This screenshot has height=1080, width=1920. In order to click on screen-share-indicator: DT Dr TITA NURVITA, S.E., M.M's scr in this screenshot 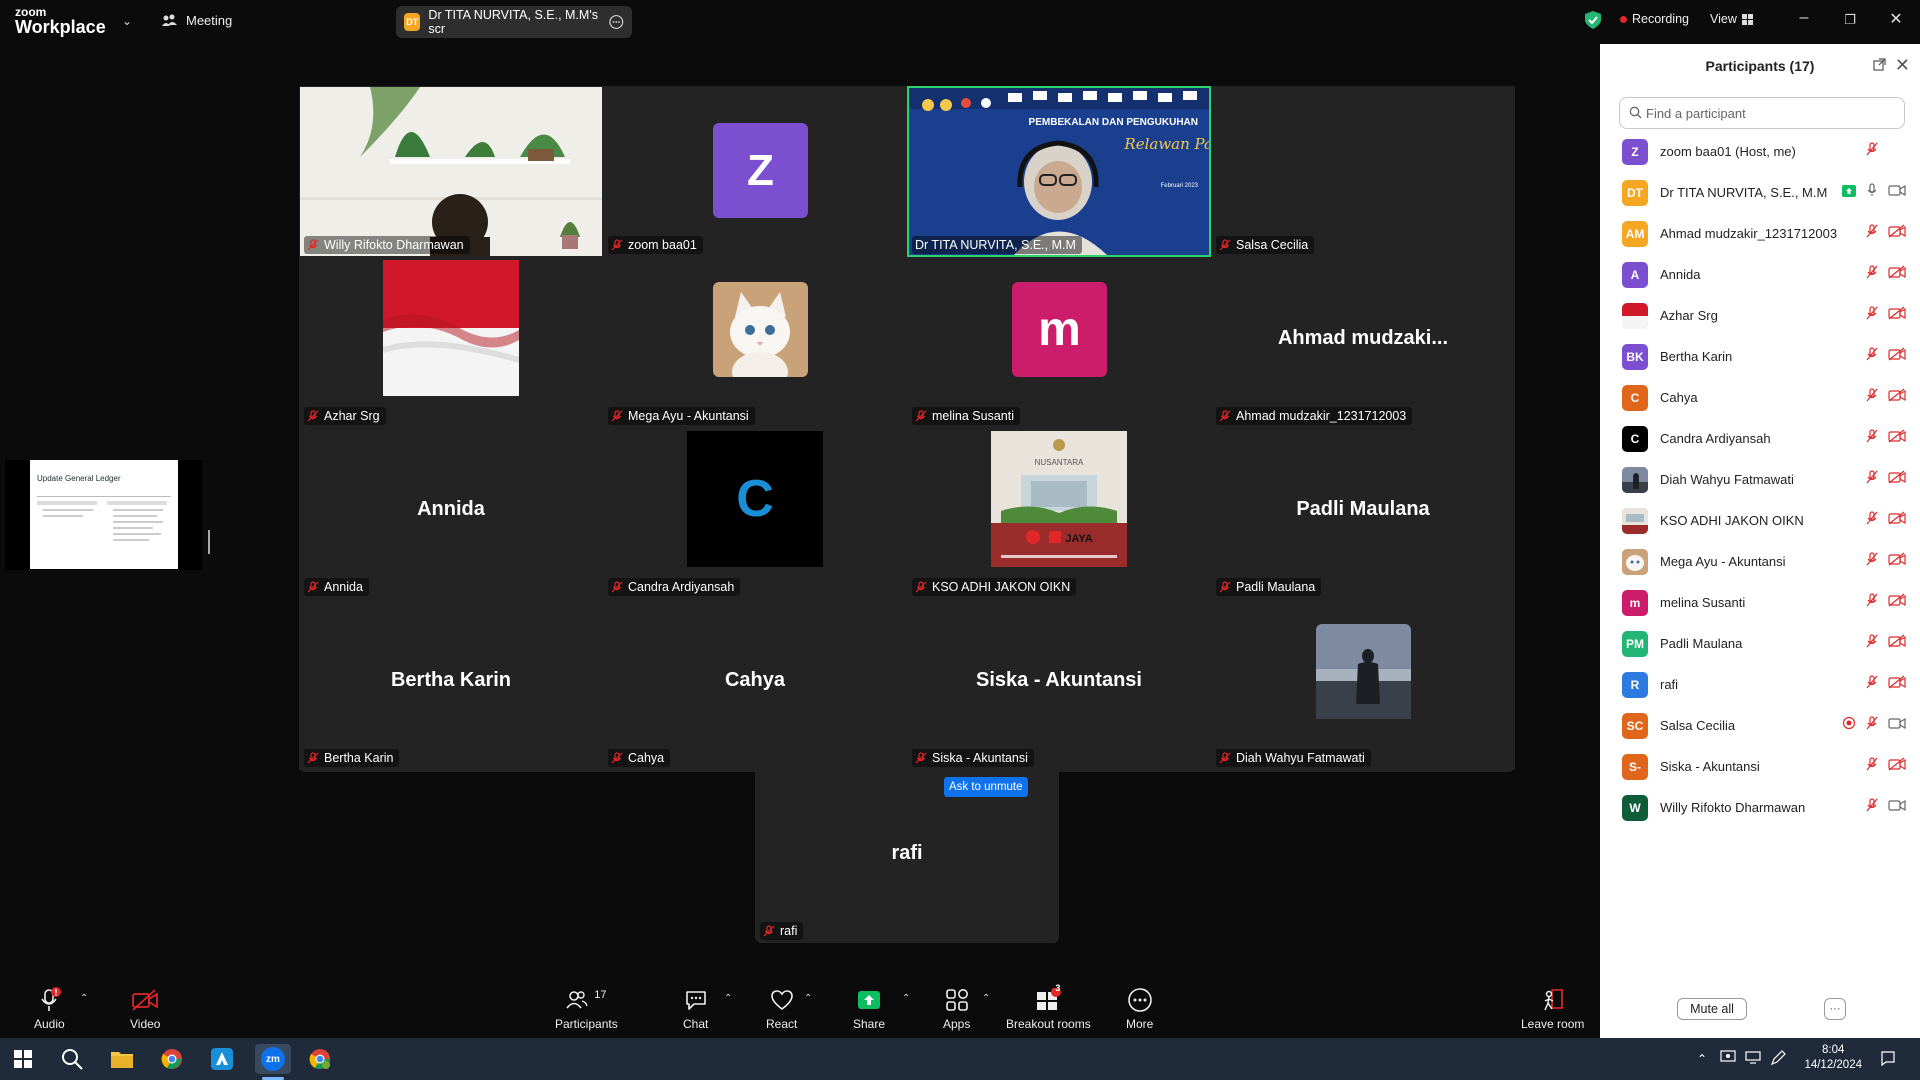, I will do `click(514, 22)`.